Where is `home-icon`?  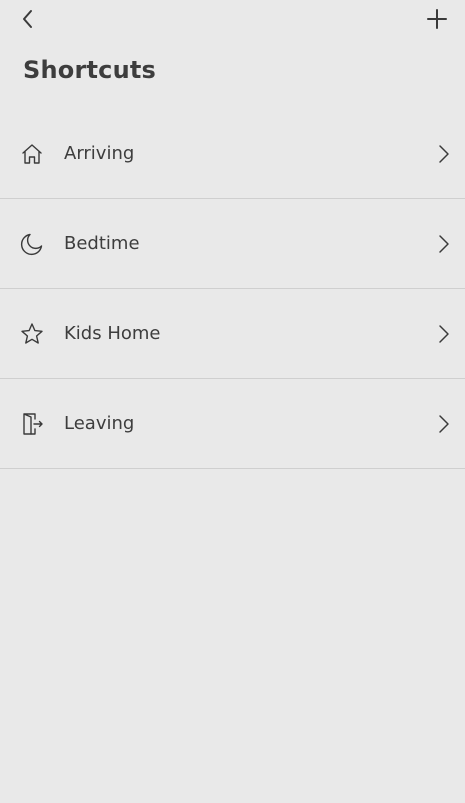
home-icon is located at coordinates (32, 154).